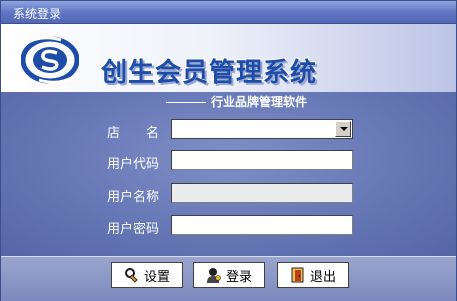  I want to click on exit-button: 退出, so click(313, 275).